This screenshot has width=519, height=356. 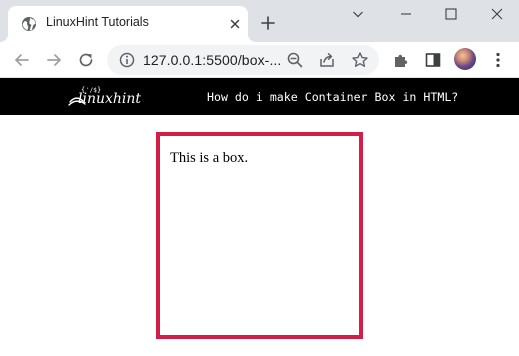 What do you see at coordinates (22, 60) in the screenshot?
I see `back-arrow-icon` at bounding box center [22, 60].